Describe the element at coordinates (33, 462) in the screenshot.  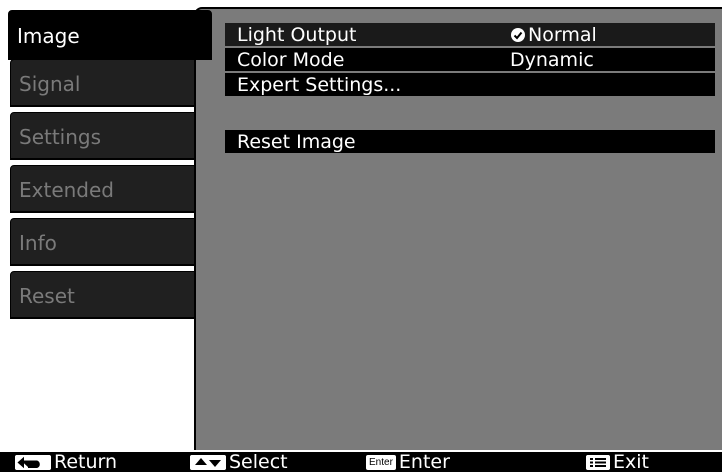
I see `return-icon` at that location.